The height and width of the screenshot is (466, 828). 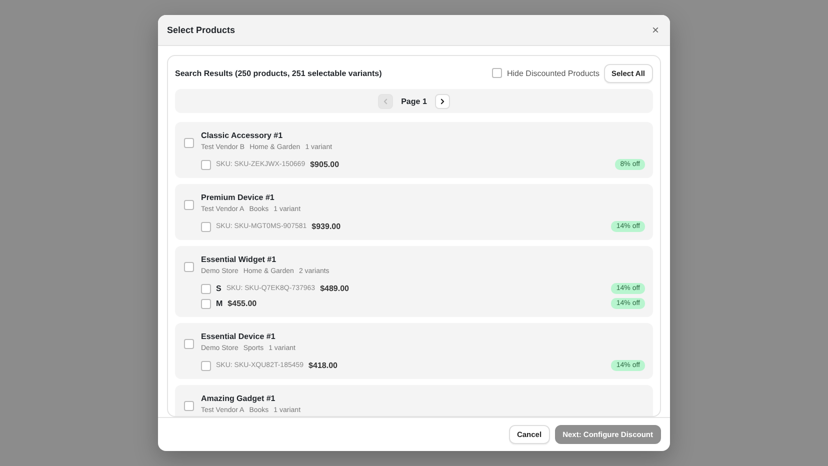 What do you see at coordinates (219, 288) in the screenshot?
I see `variant-option: S` at bounding box center [219, 288].